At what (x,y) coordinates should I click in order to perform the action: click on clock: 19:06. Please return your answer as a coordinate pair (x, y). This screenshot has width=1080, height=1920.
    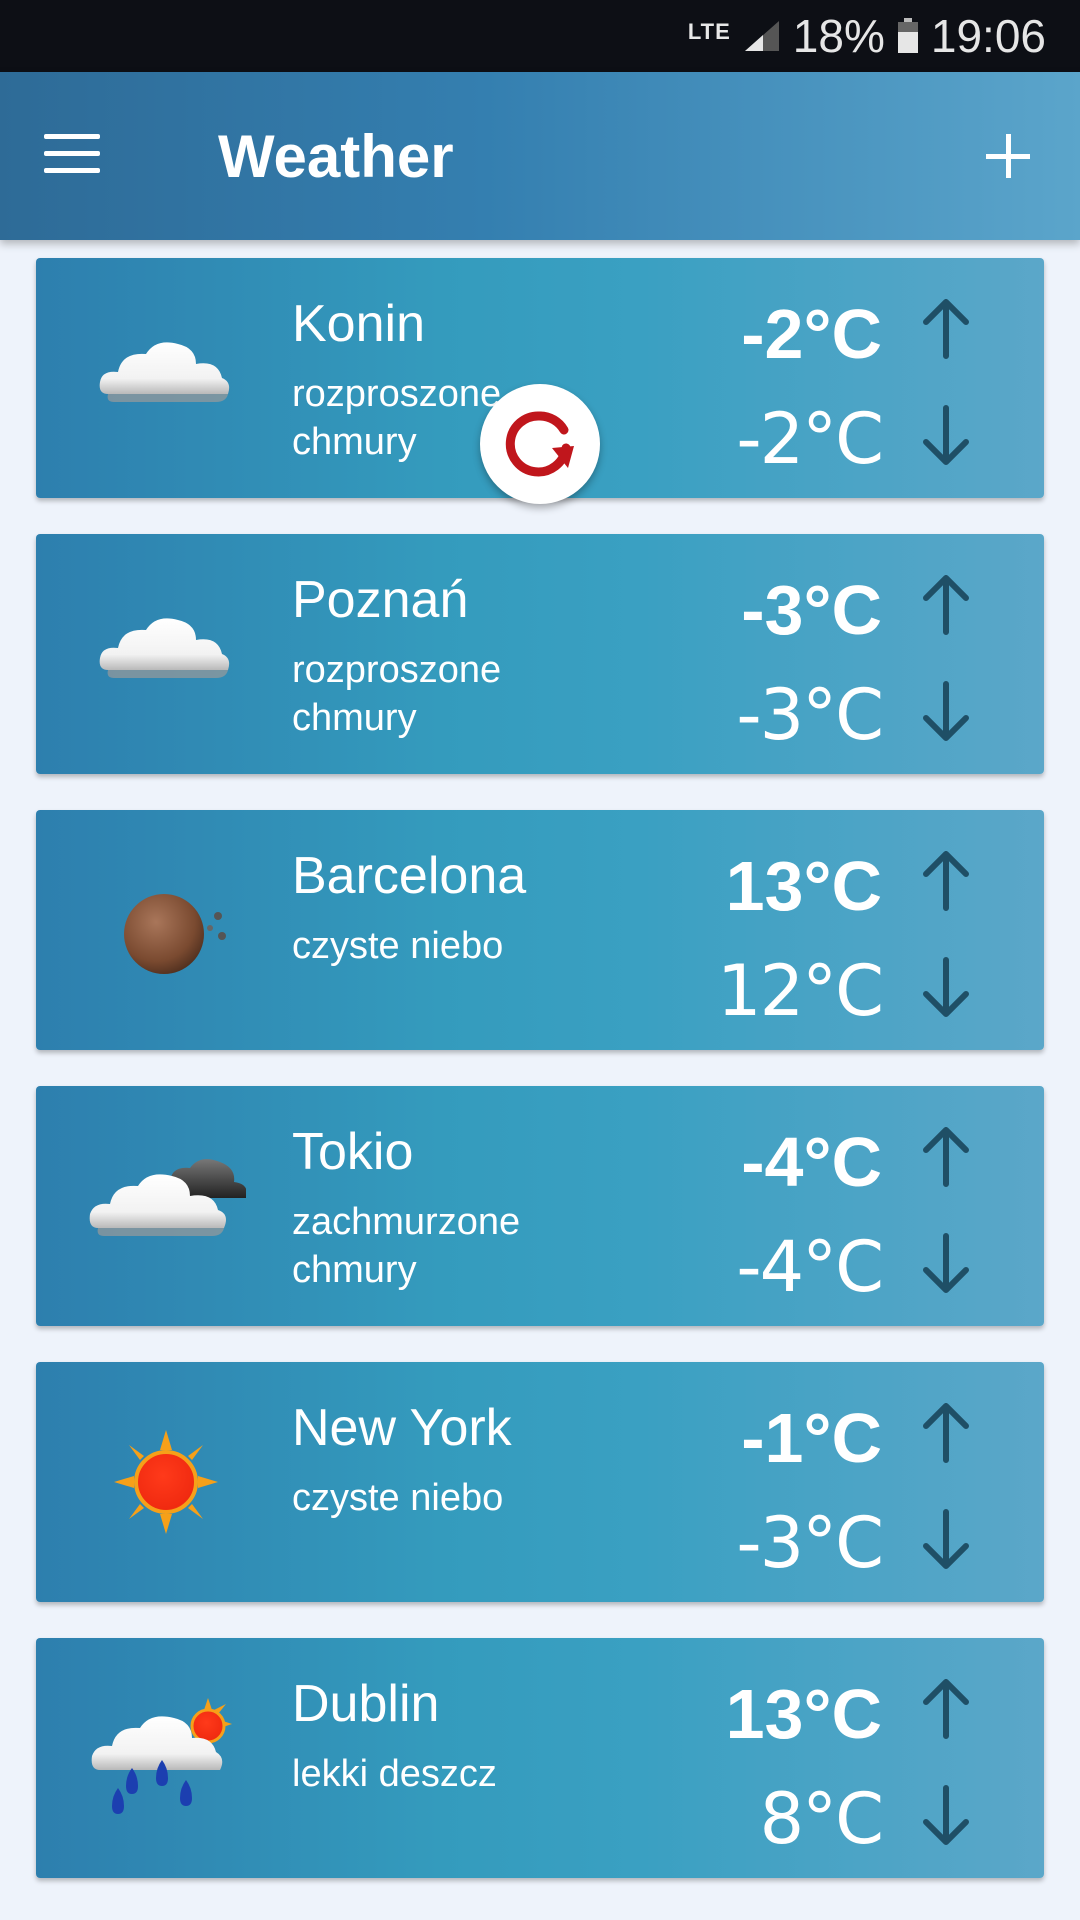
    Looking at the image, I should click on (988, 36).